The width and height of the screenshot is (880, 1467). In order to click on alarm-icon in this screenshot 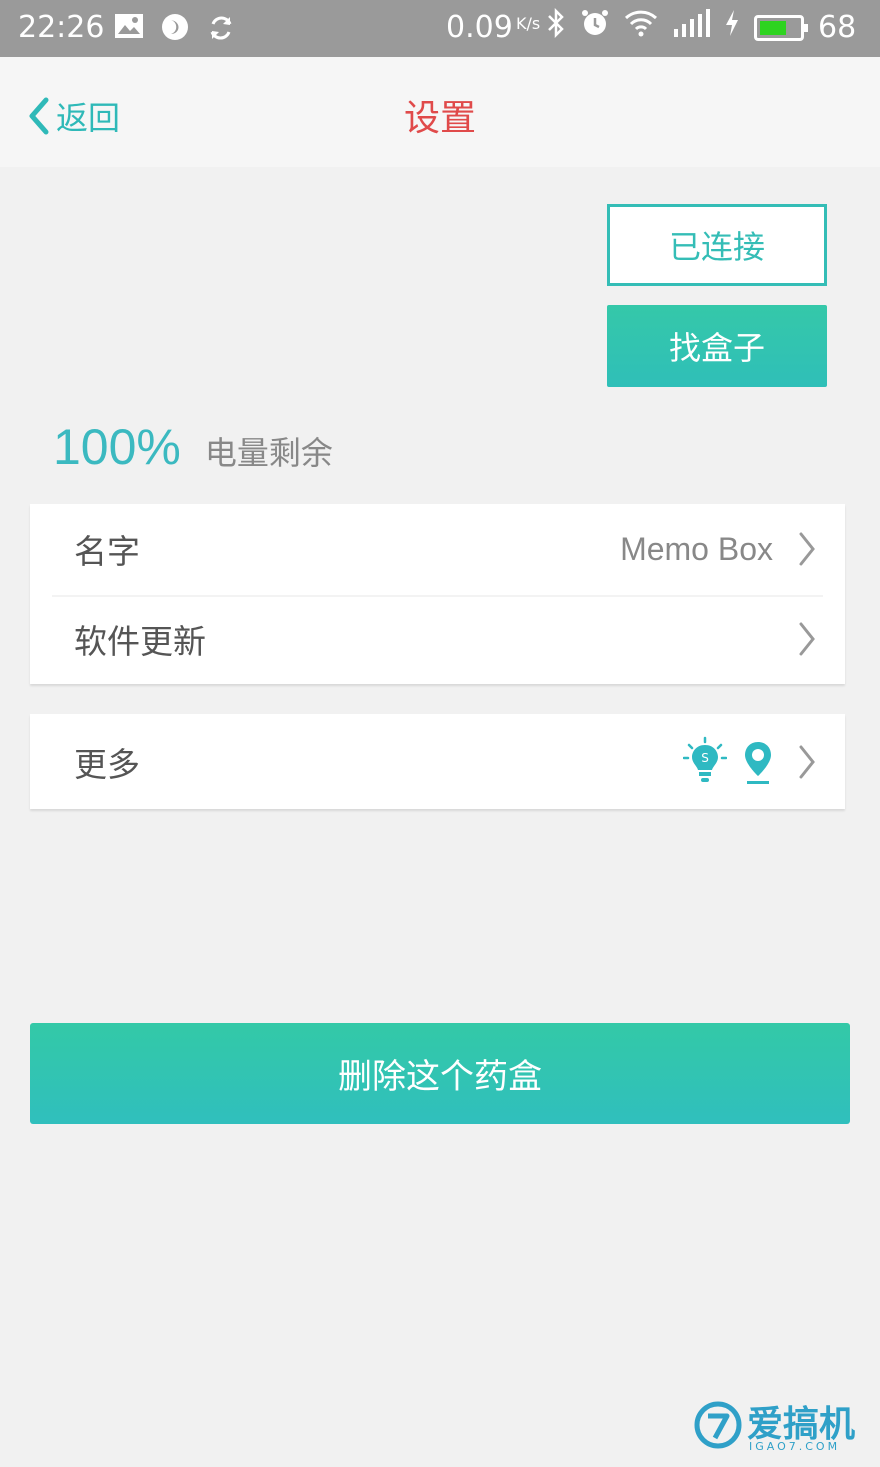, I will do `click(595, 28)`.